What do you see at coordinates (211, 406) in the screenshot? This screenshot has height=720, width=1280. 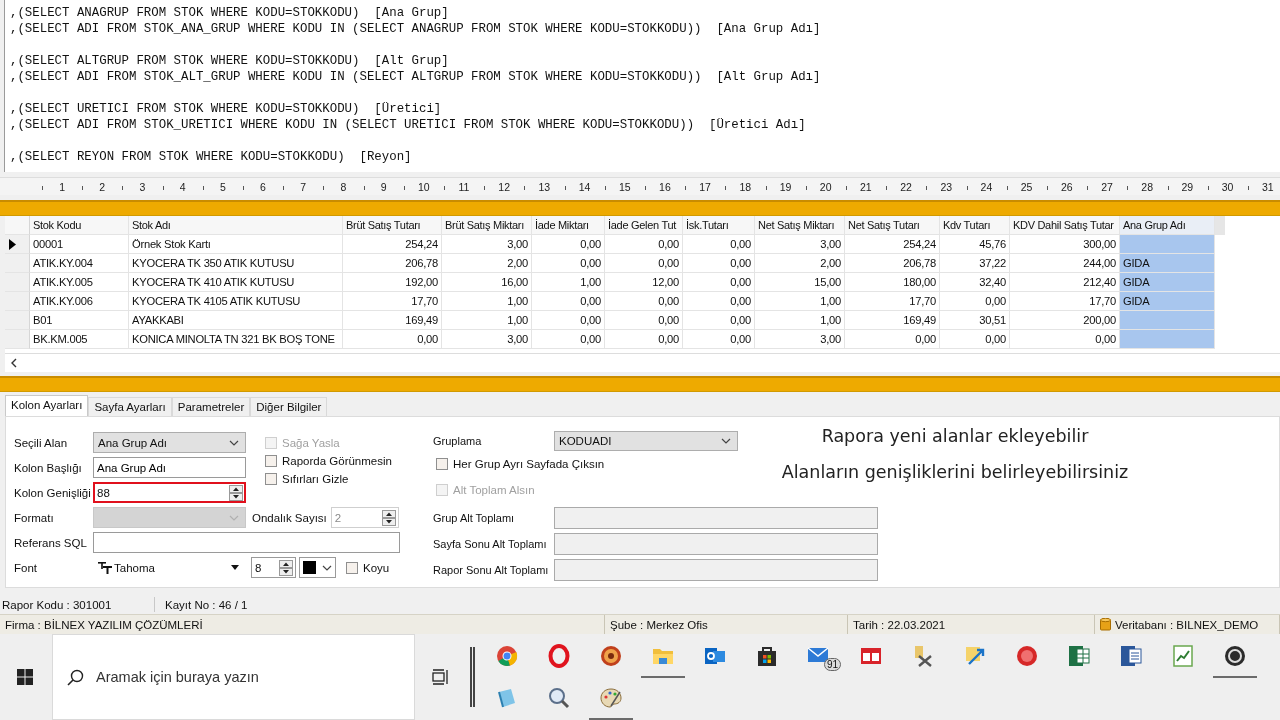 I see `tab: Parametreler` at bounding box center [211, 406].